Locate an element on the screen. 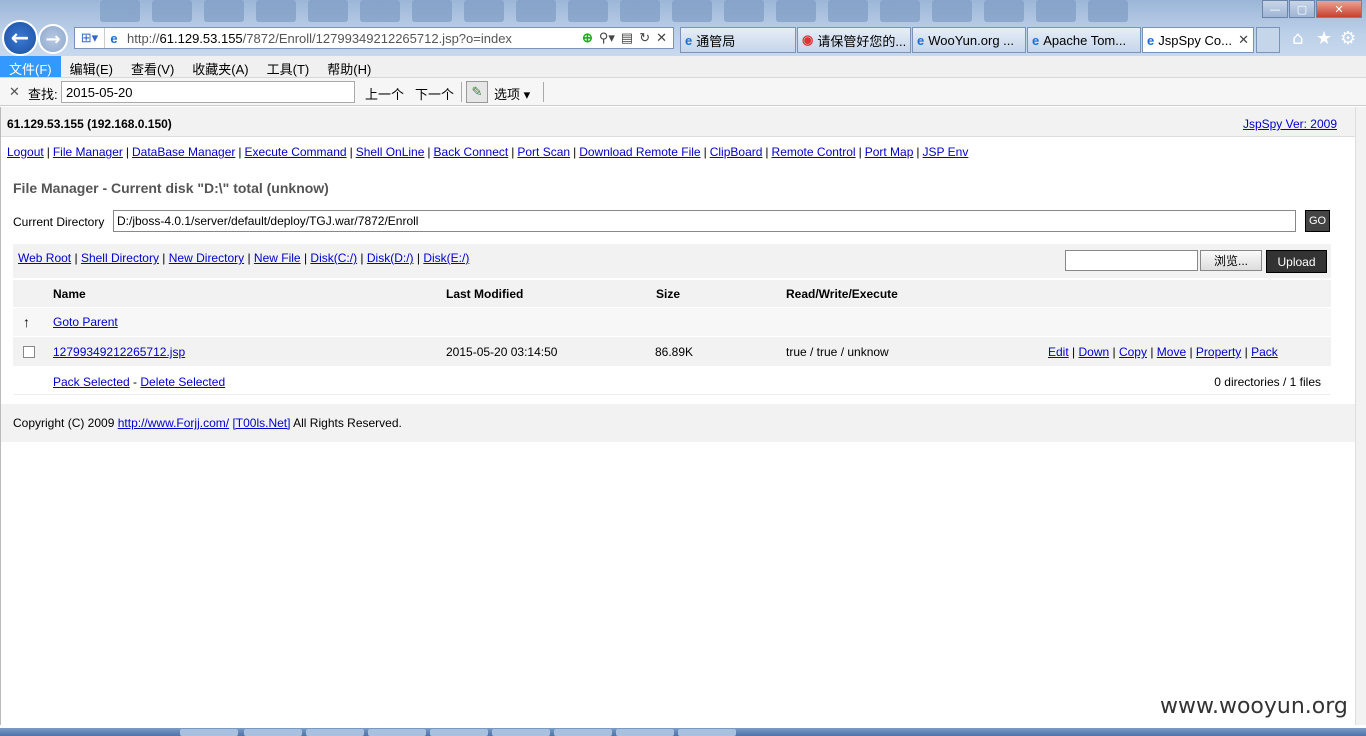 This screenshot has width=1366, height=736. url-host: 61.129.53.155 is located at coordinates (201, 38).